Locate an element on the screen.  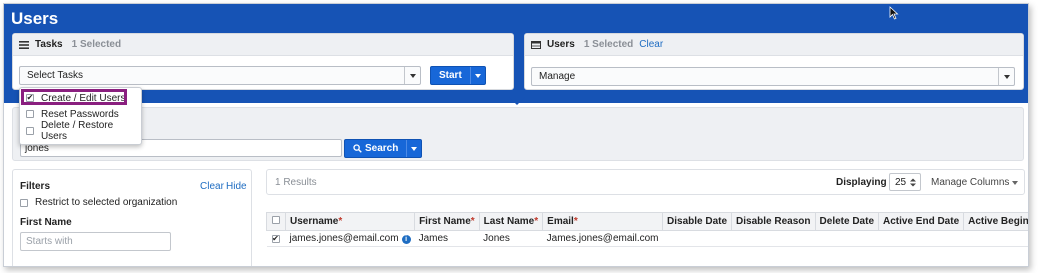
menu-item-reset-passwords: Reset Passwords is located at coordinates (72, 114).